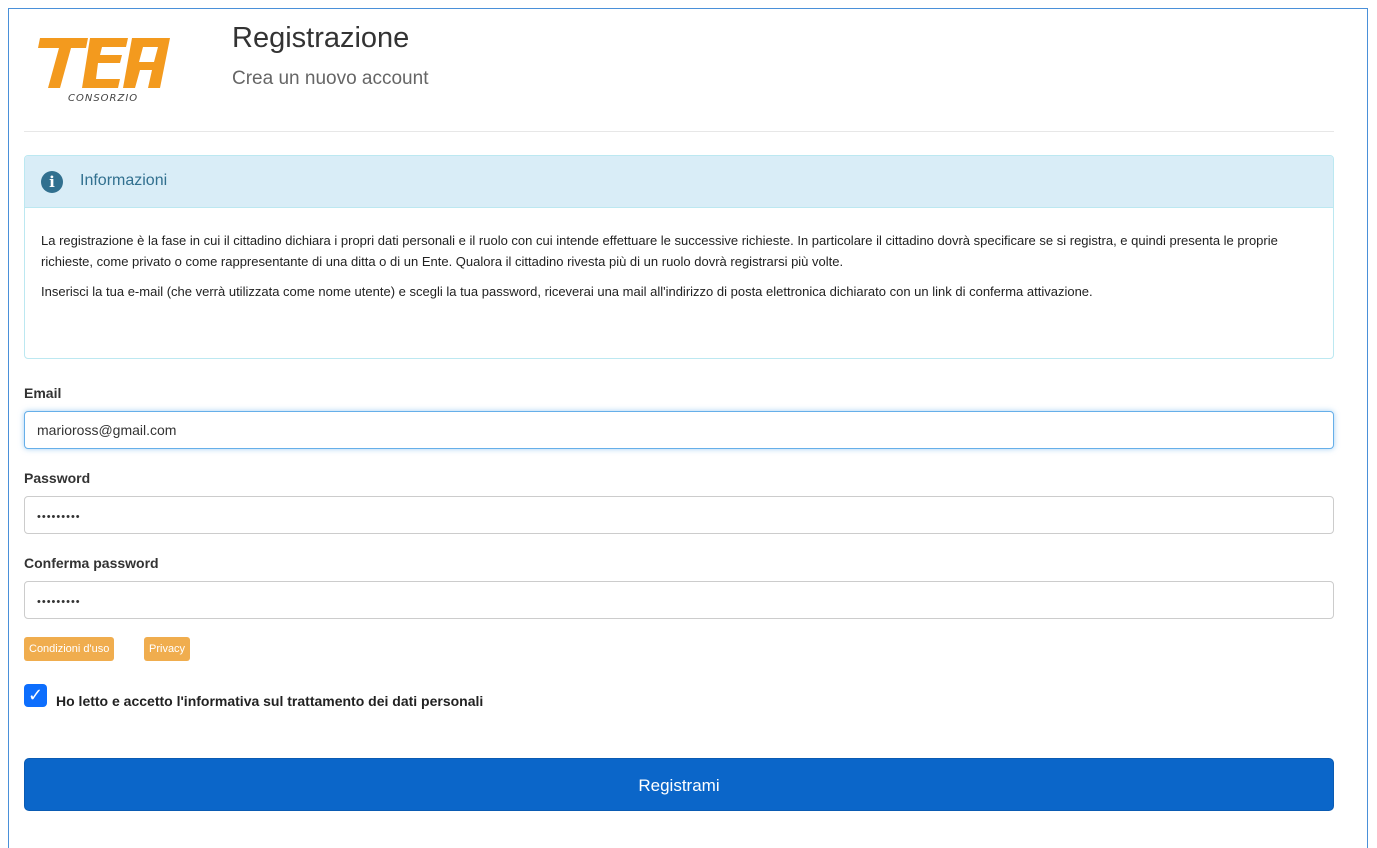  I want to click on consent-checkbox: ✓, so click(35, 695).